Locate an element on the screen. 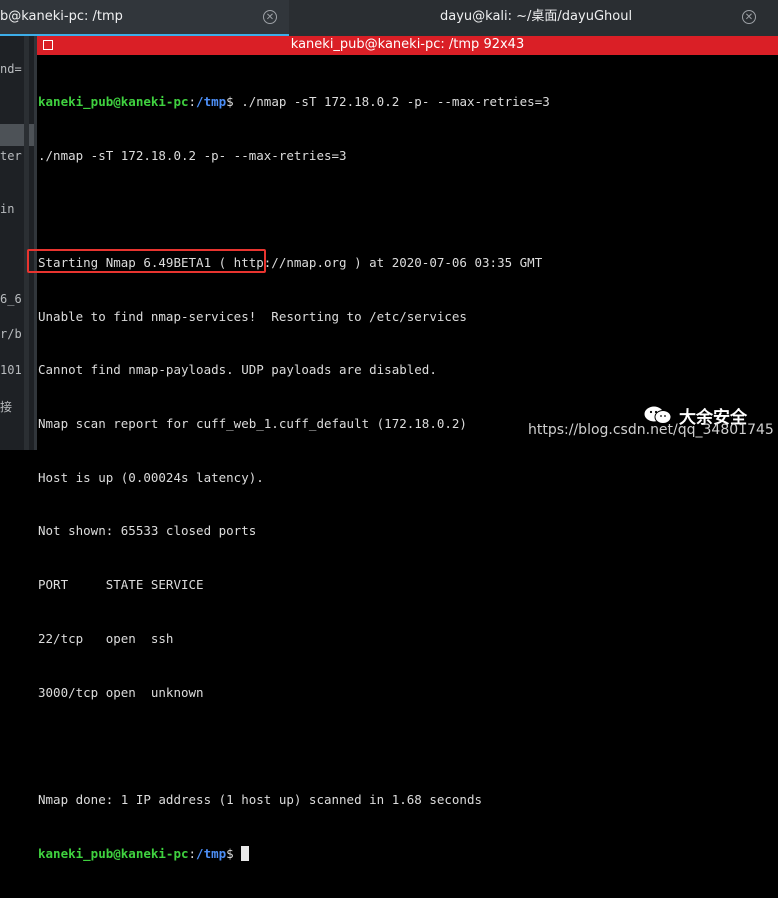 Image resolution: width=778 pixels, height=898 pixels. terminal-title: kaneki_pub@kaneki-pc: /tmp 92x43 is located at coordinates (407, 44).